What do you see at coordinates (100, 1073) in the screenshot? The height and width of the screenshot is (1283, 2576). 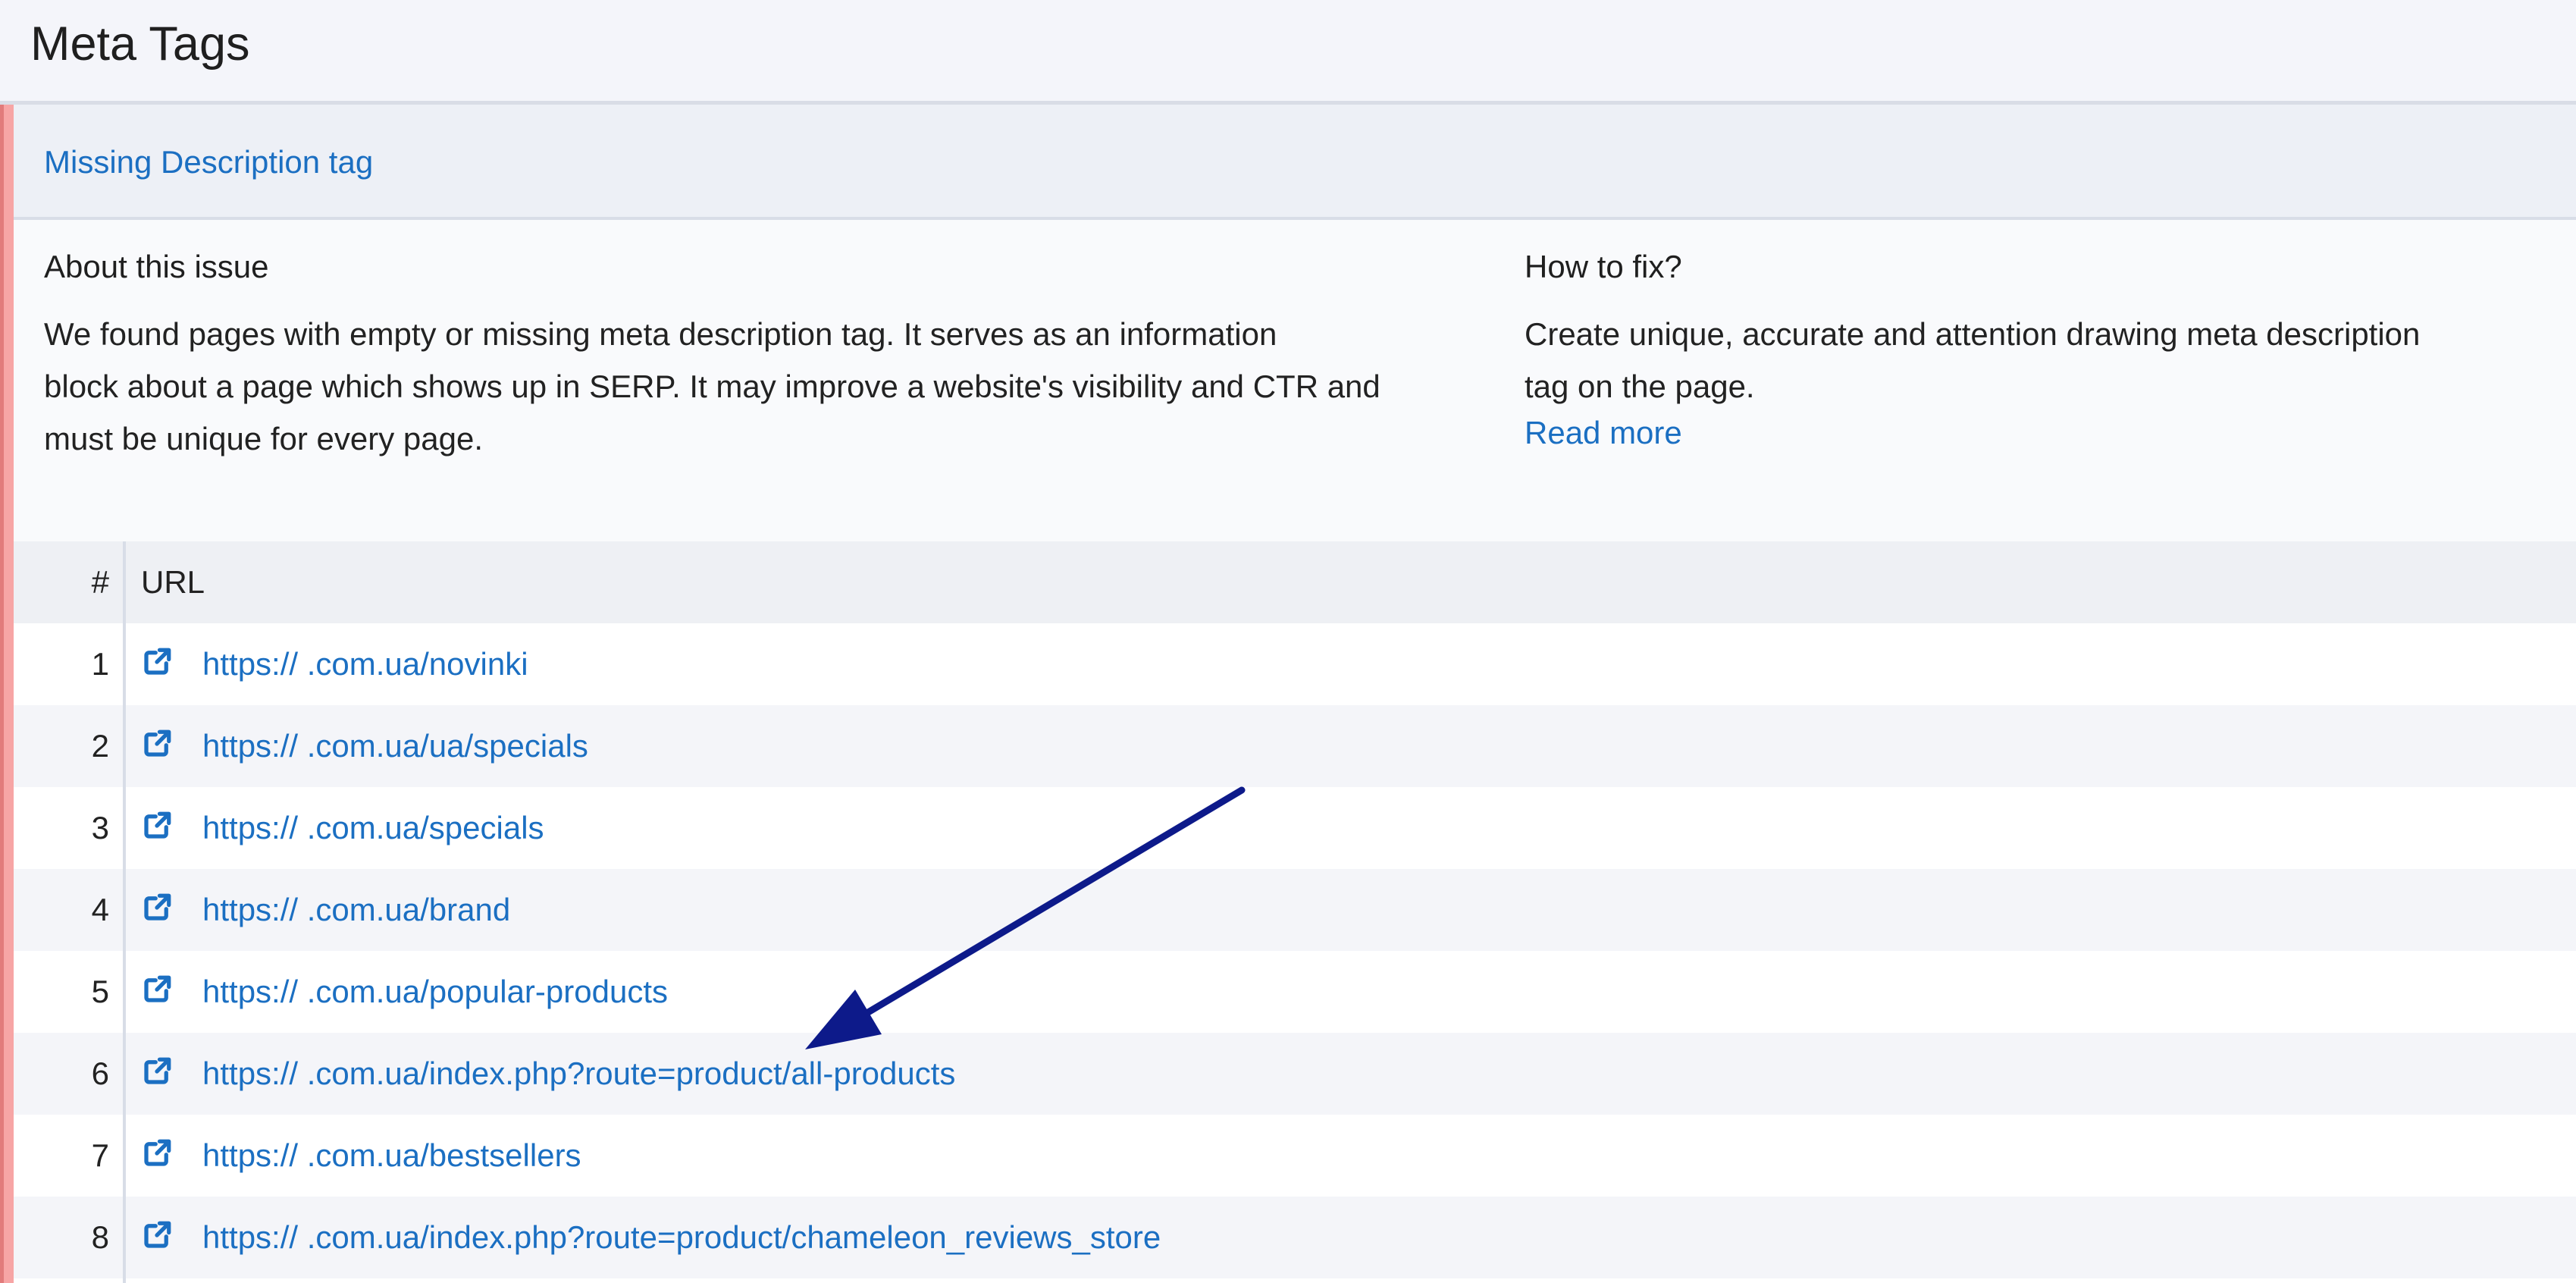 I see `row-number: 6` at bounding box center [100, 1073].